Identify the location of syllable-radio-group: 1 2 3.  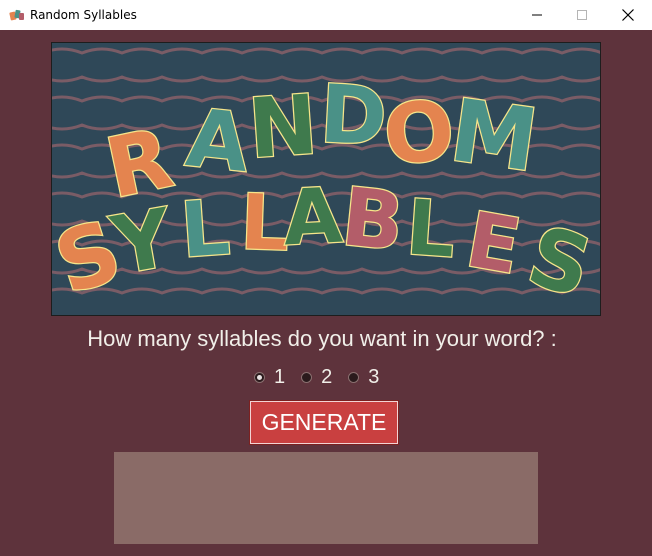
(324, 377).